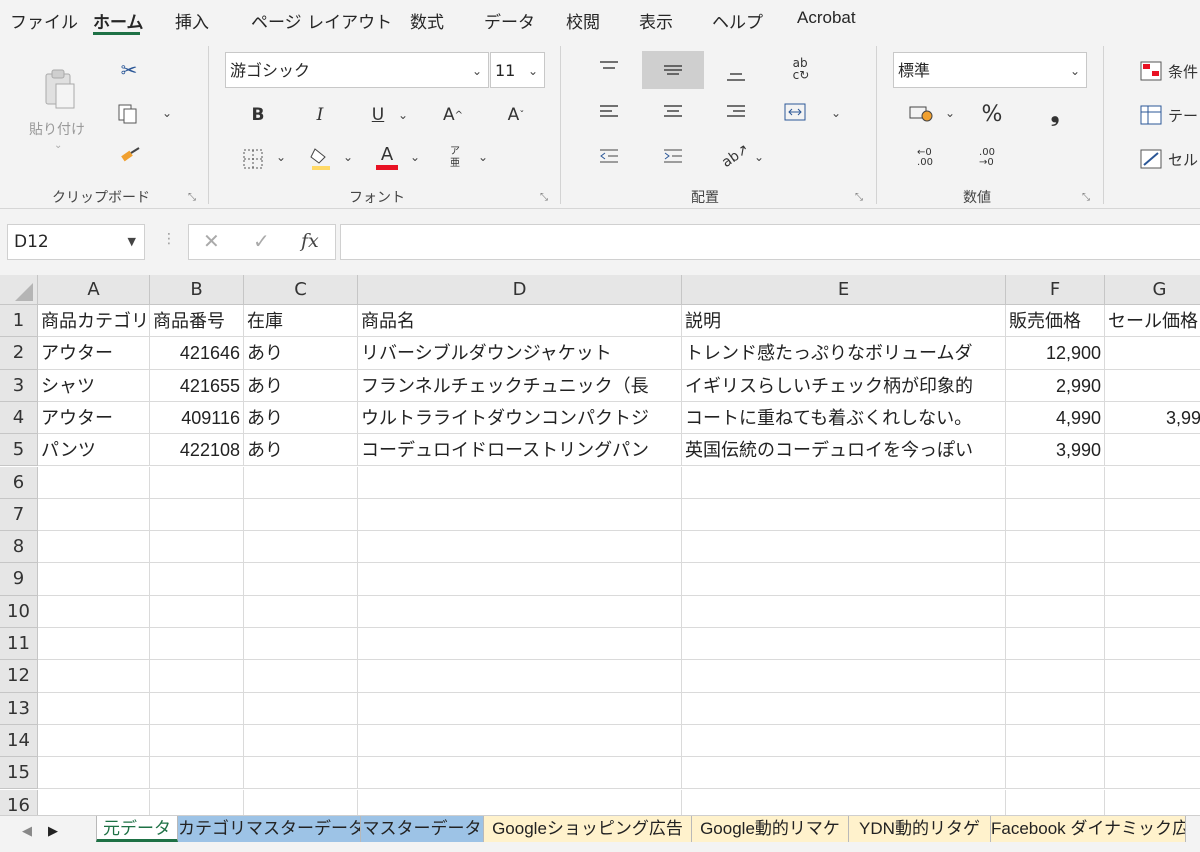  Describe the element at coordinates (656, 20) in the screenshot. I see `tab-view: 表示` at that location.